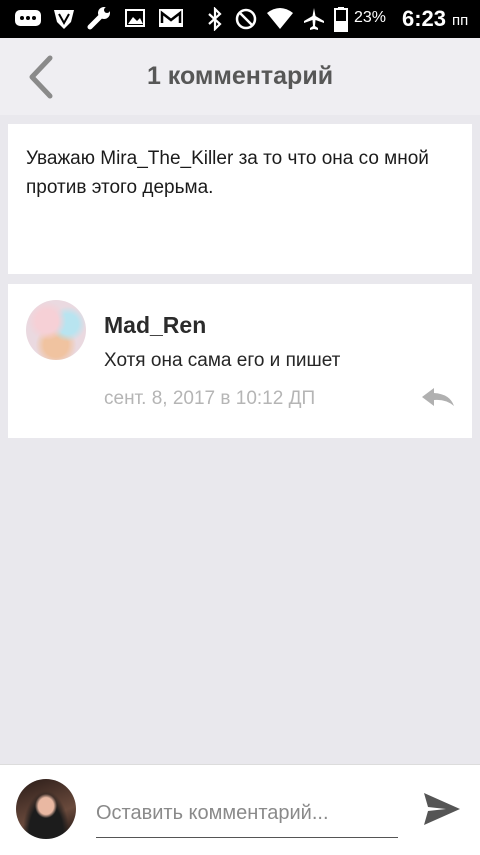 Image resolution: width=480 pixels, height=855 pixels. What do you see at coordinates (135, 18) in the screenshot?
I see `image-icon` at bounding box center [135, 18].